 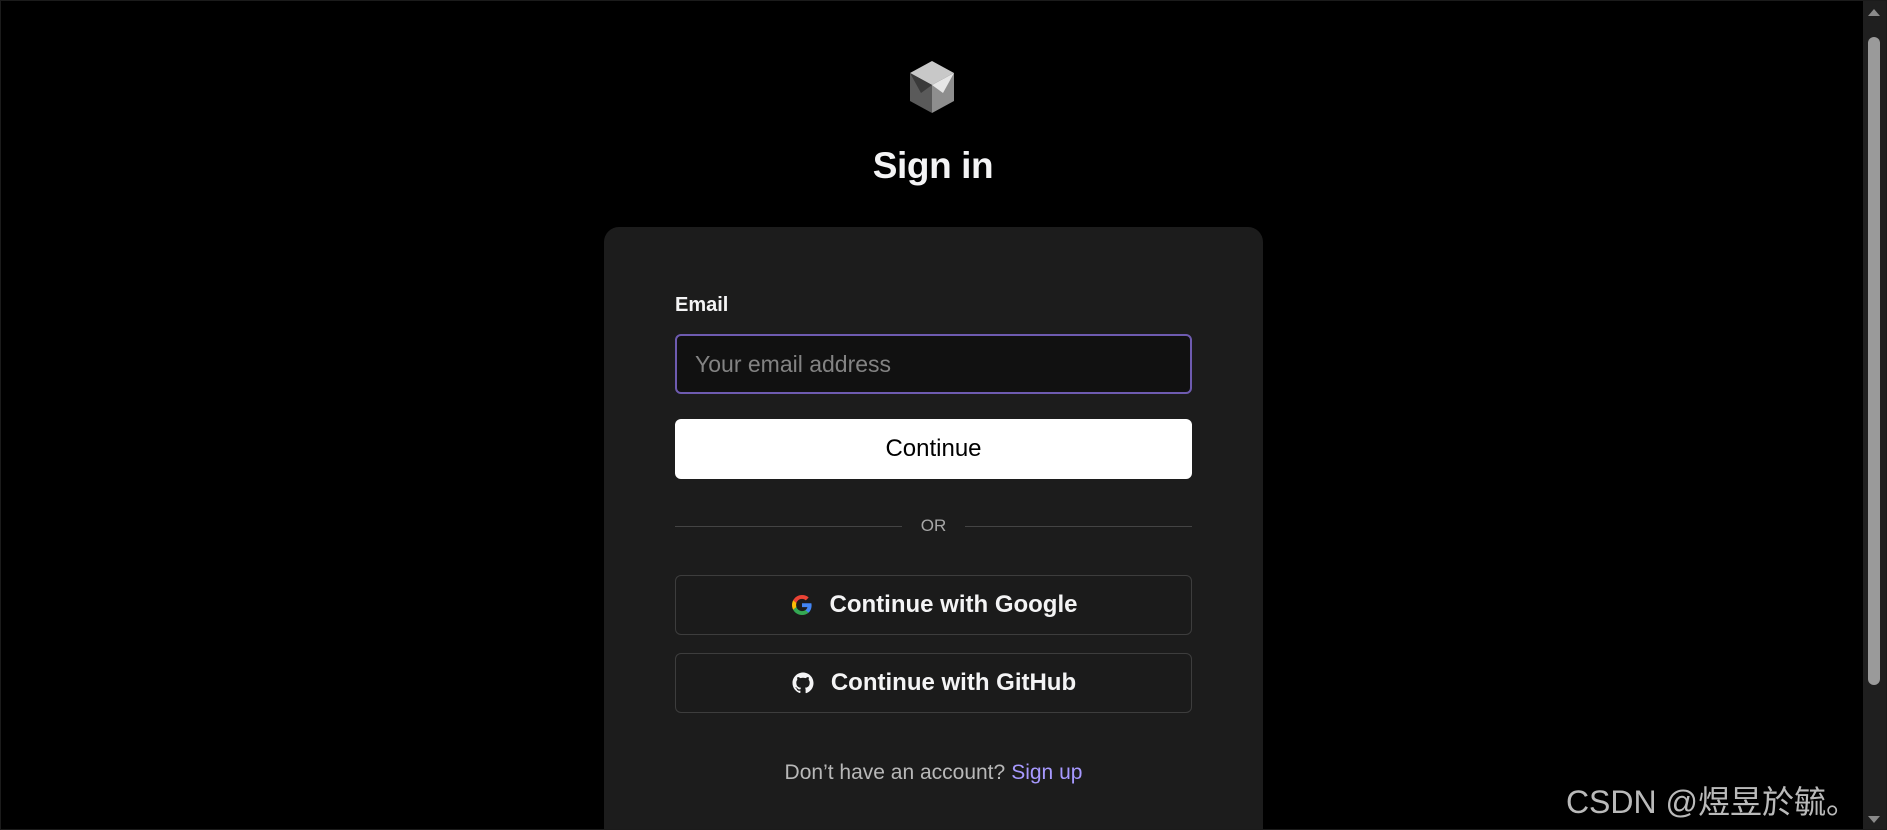 I want to click on email-label: Email, so click(x=702, y=305).